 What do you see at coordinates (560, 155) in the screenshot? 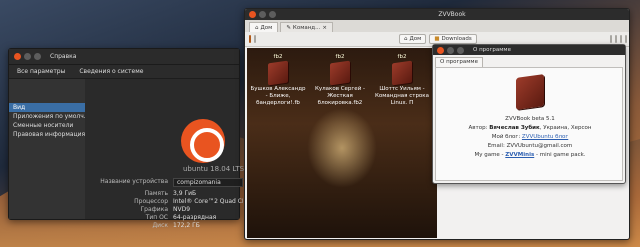
I see `game-suffix: - mini game pack.` at bounding box center [560, 155].